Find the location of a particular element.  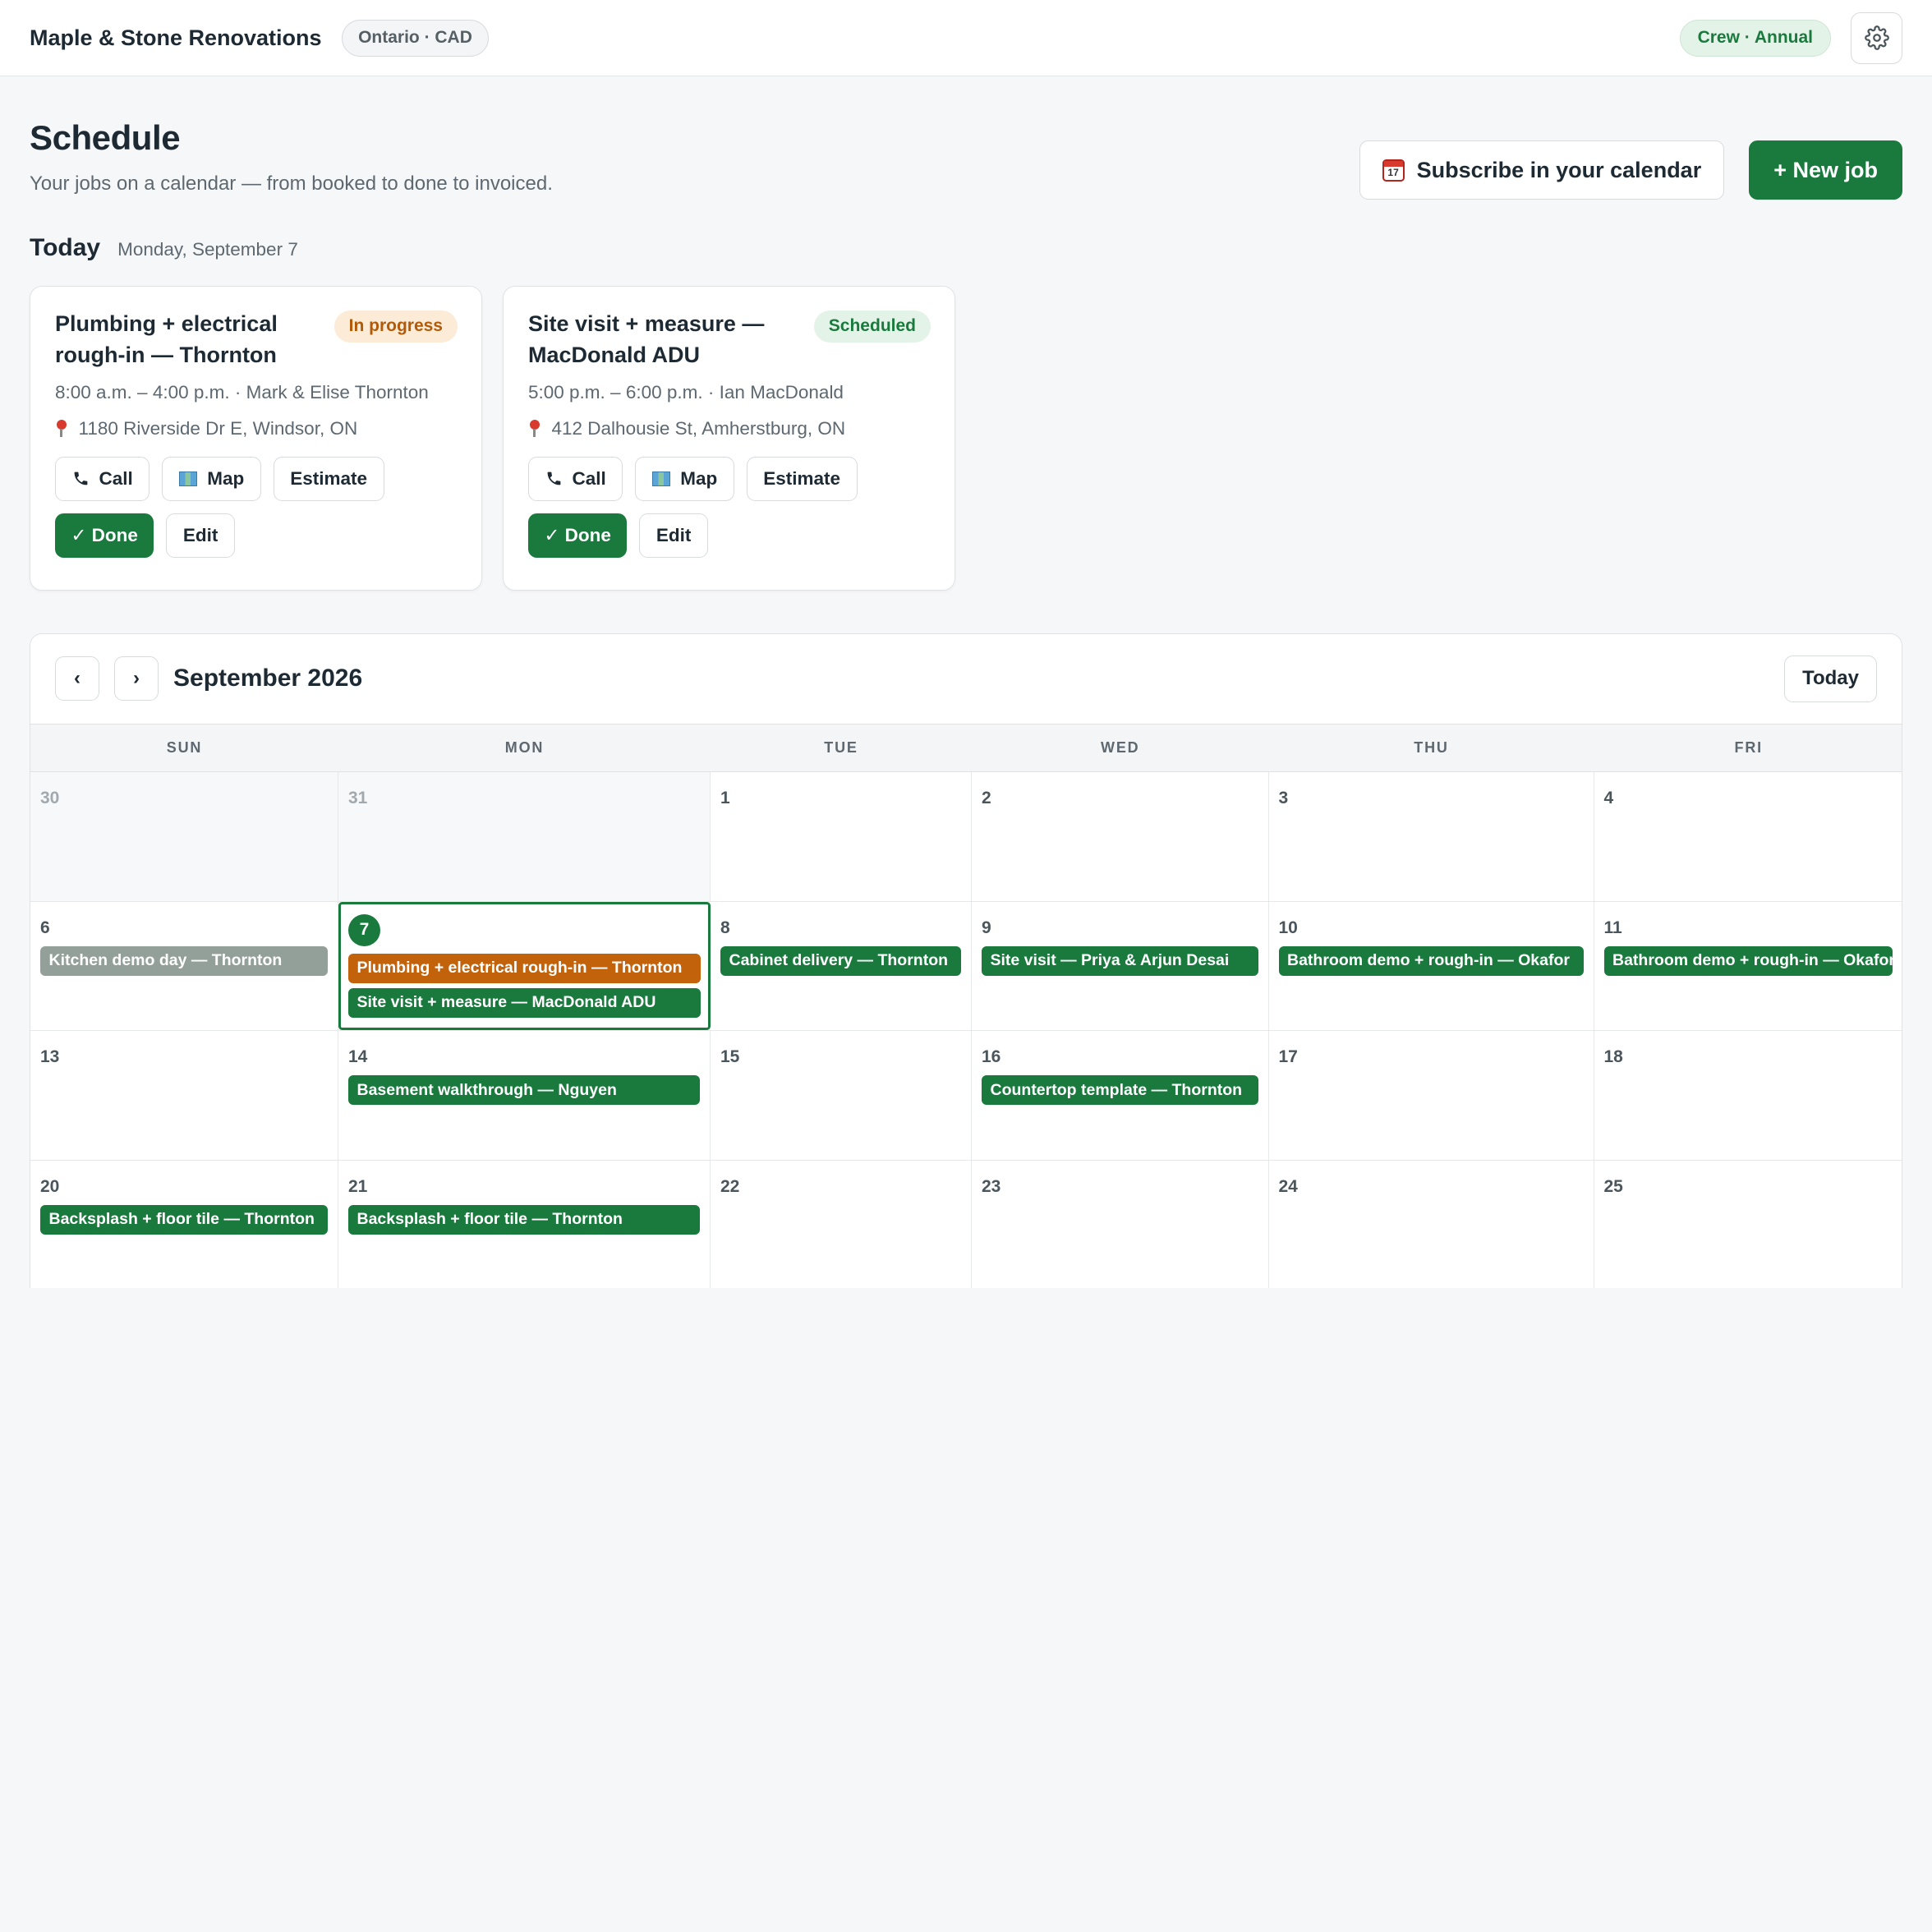

day-number: 13 is located at coordinates (50, 1056).